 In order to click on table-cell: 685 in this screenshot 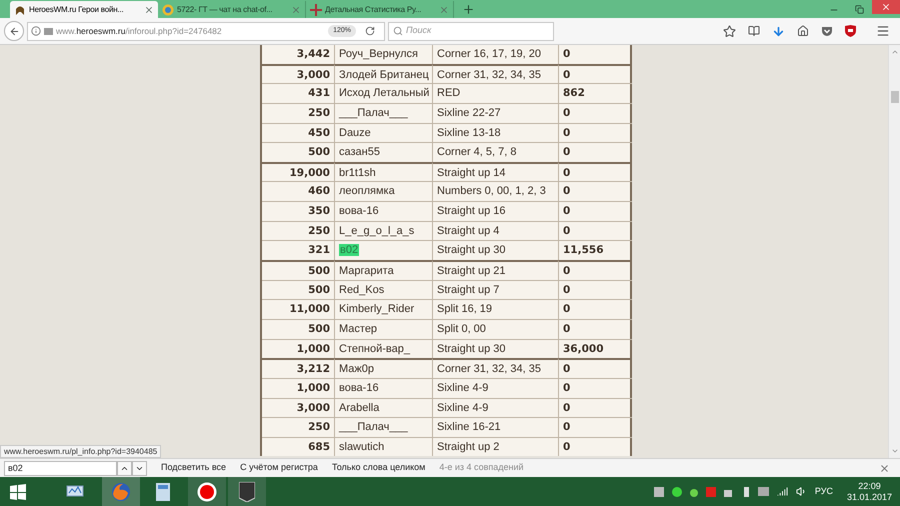, I will do `click(298, 446)`.